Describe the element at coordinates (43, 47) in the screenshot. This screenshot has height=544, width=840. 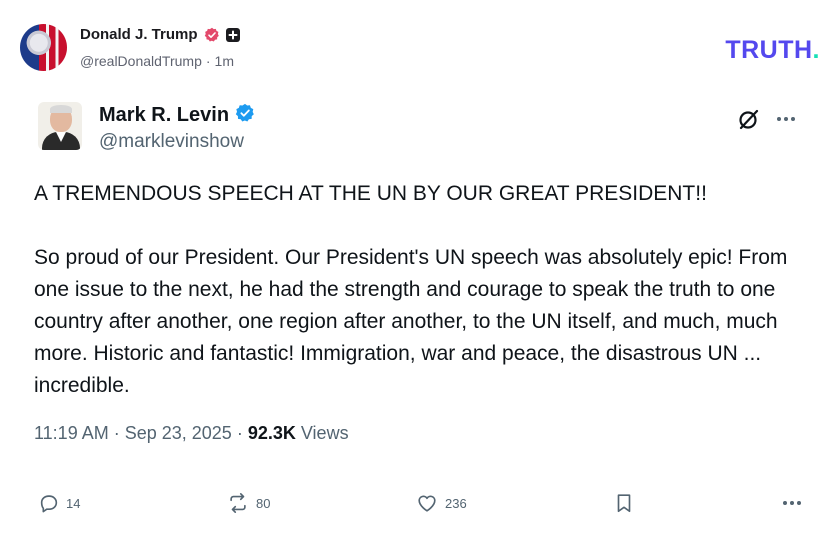
I see `avatar` at that location.